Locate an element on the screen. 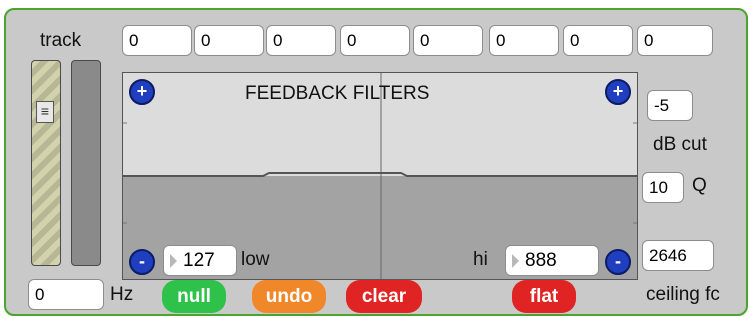  top-value-field-1: 0 is located at coordinates (157, 40).